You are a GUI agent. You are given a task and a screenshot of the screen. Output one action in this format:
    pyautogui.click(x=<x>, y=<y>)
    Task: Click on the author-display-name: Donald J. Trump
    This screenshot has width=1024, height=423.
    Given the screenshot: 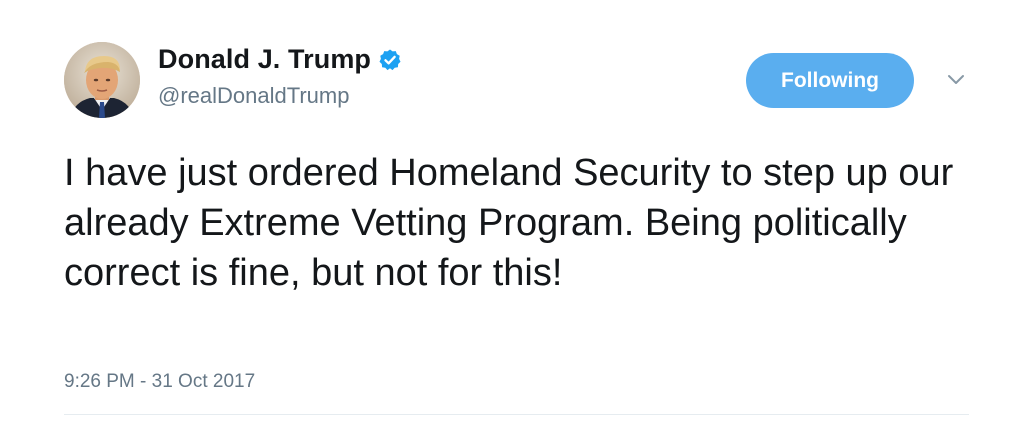 What is the action you would take?
    pyautogui.click(x=280, y=59)
    